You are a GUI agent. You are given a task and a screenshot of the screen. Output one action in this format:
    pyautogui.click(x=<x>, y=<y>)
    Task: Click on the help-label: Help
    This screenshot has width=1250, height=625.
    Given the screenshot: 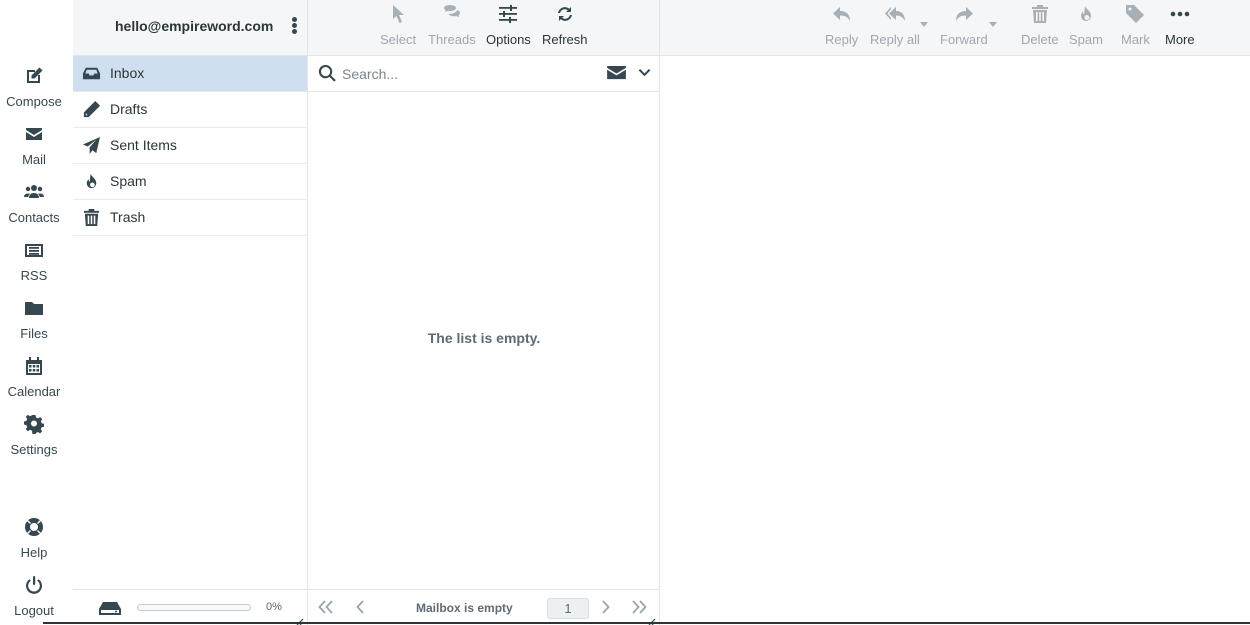 What is the action you would take?
    pyautogui.click(x=34, y=552)
    